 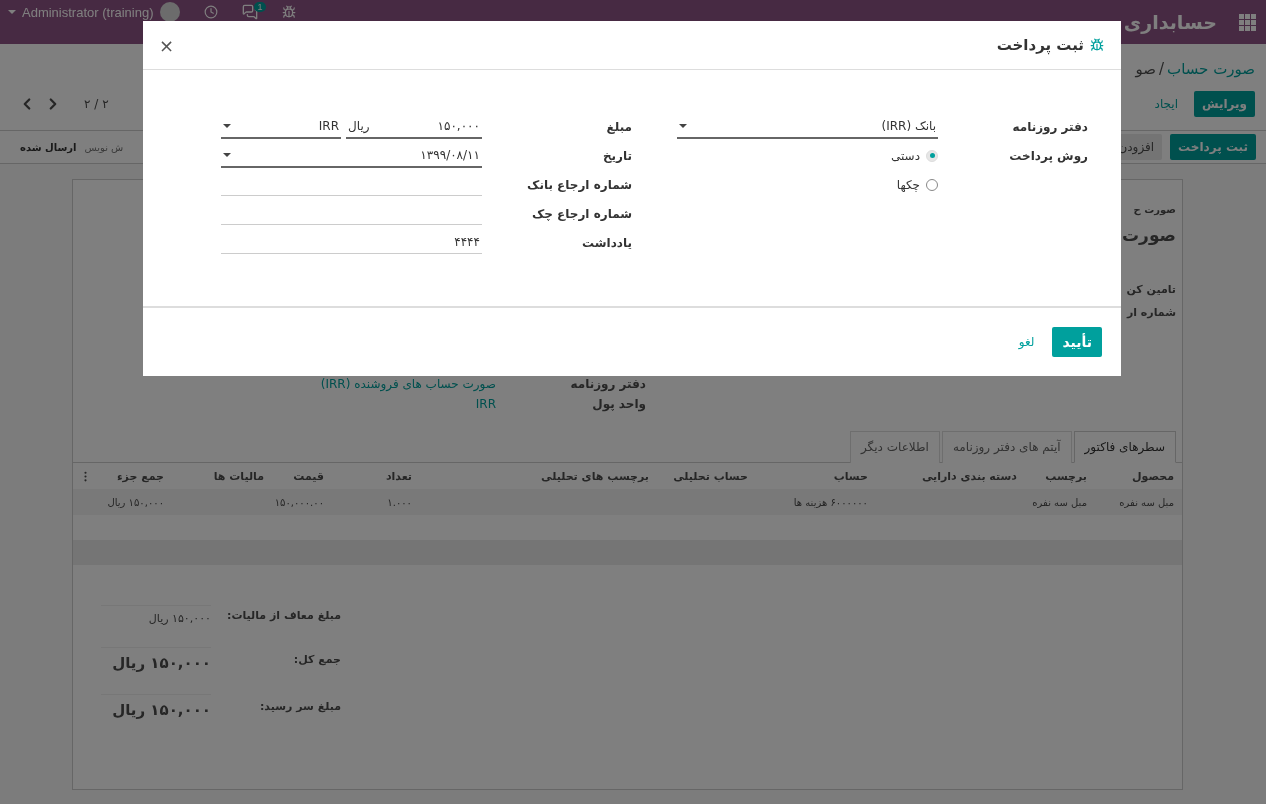 I want to click on status-action-button: ثبت پرداخت, so click(x=1213, y=147).